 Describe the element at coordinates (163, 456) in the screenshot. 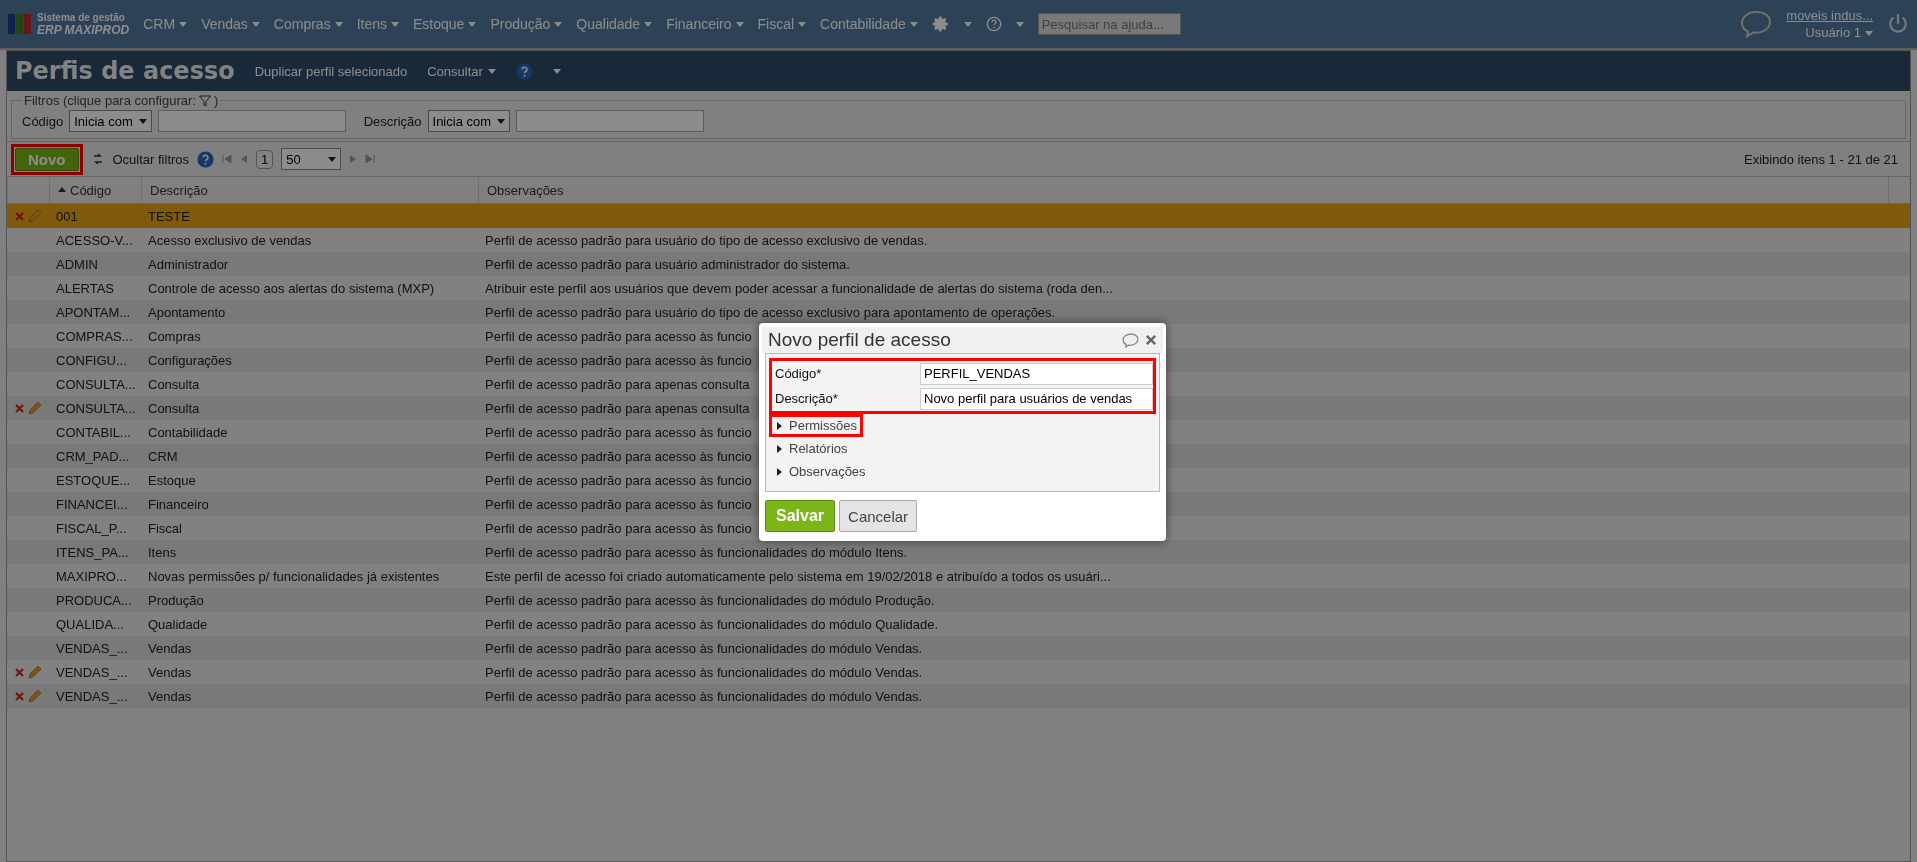

I see `table-cell-text: CRM` at that location.